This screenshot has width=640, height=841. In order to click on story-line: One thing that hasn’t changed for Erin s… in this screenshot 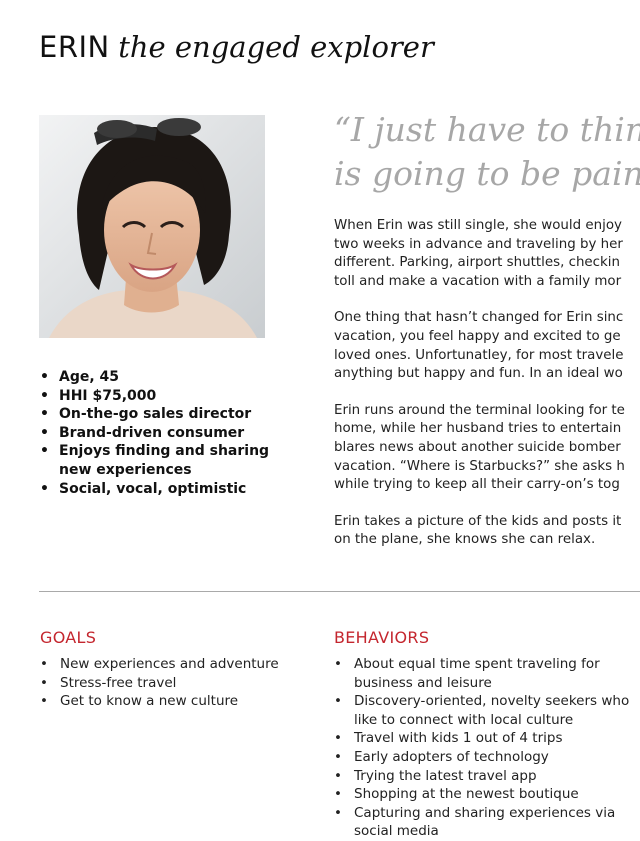, I will do `click(479, 318)`.